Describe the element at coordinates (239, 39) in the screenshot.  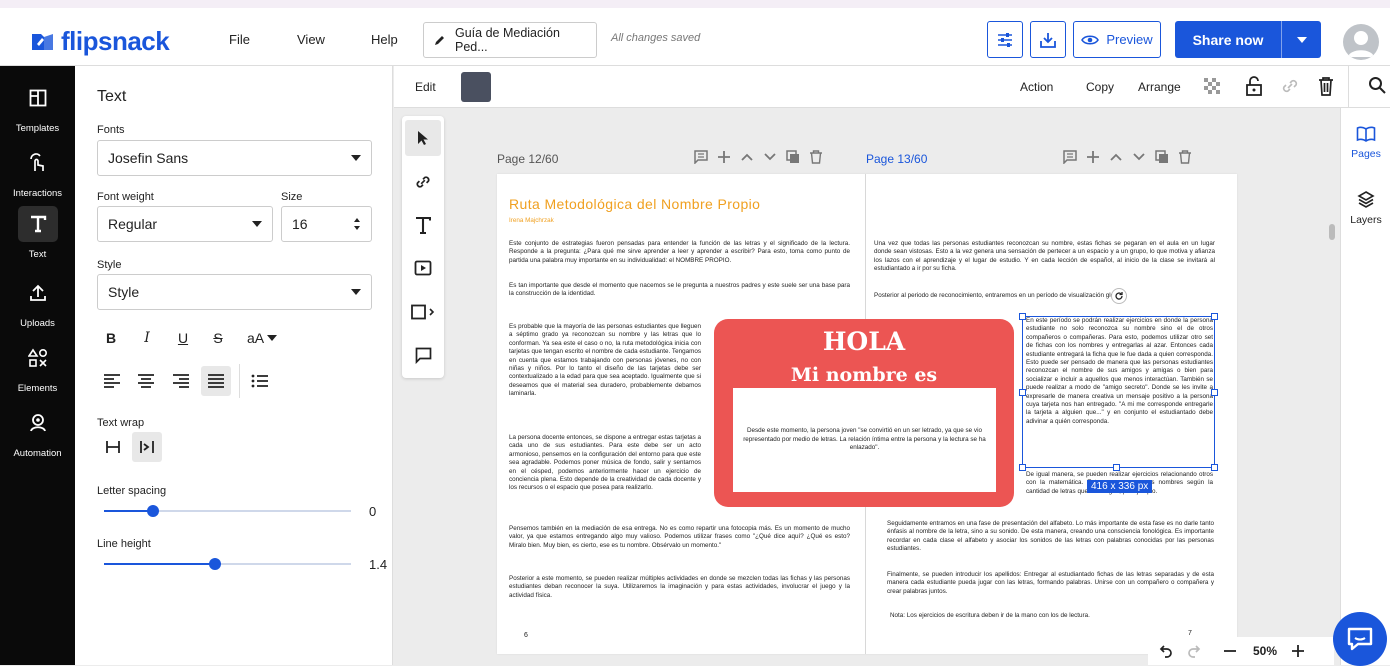
I see `menu-file: File` at that location.